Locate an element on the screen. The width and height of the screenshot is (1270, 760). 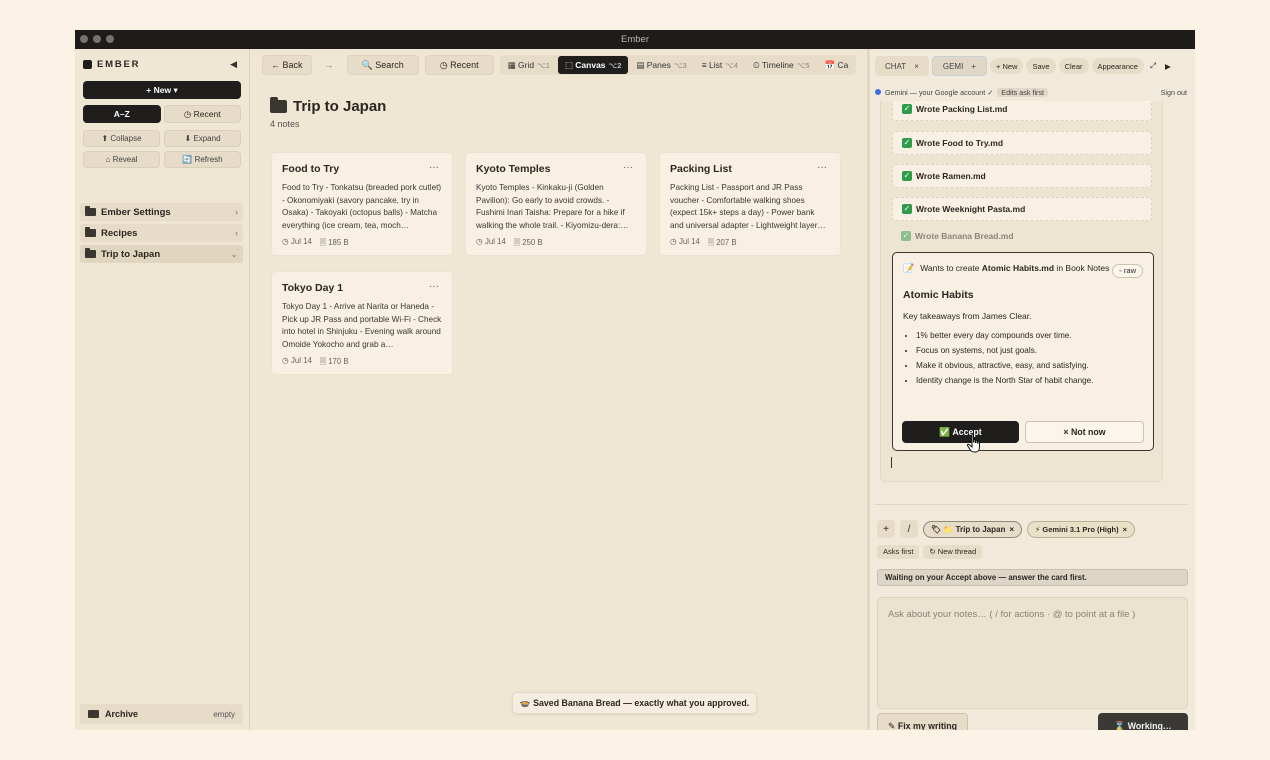
fix-writing-button: ✎ Fix my writing is located at coordinates (922, 721).